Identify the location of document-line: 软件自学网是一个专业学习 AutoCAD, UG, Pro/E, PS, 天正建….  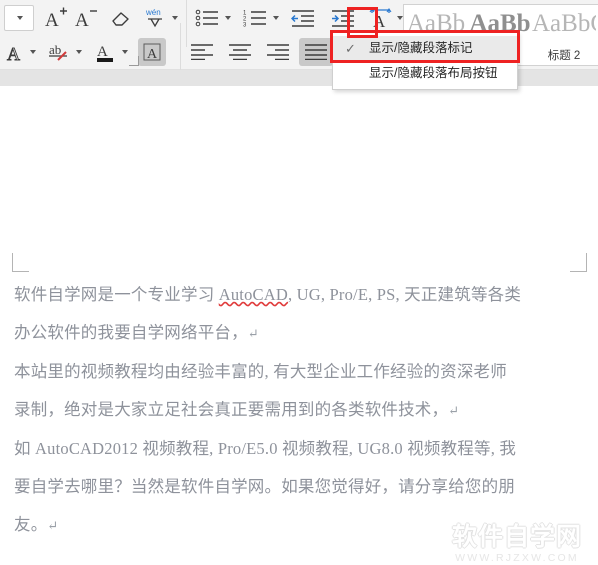
(297, 295).